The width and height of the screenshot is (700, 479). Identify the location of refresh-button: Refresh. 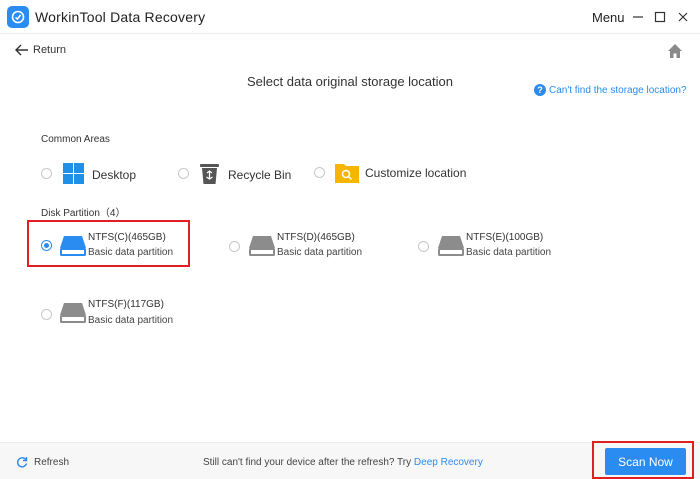
(42, 462).